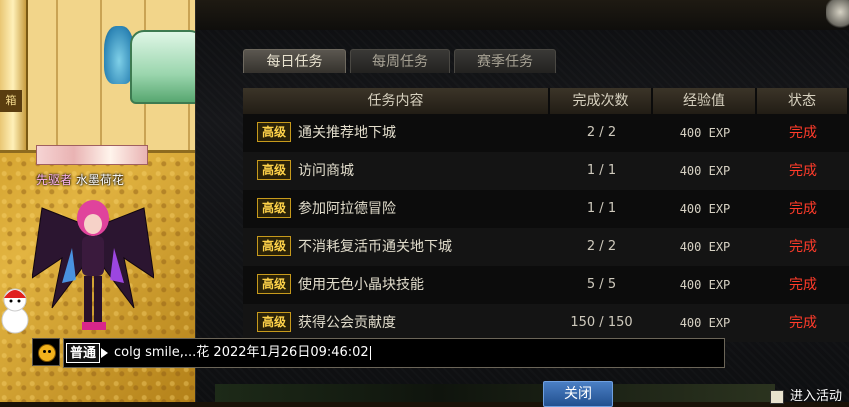  What do you see at coordinates (15, 309) in the screenshot?
I see `snowman-npc` at bounding box center [15, 309].